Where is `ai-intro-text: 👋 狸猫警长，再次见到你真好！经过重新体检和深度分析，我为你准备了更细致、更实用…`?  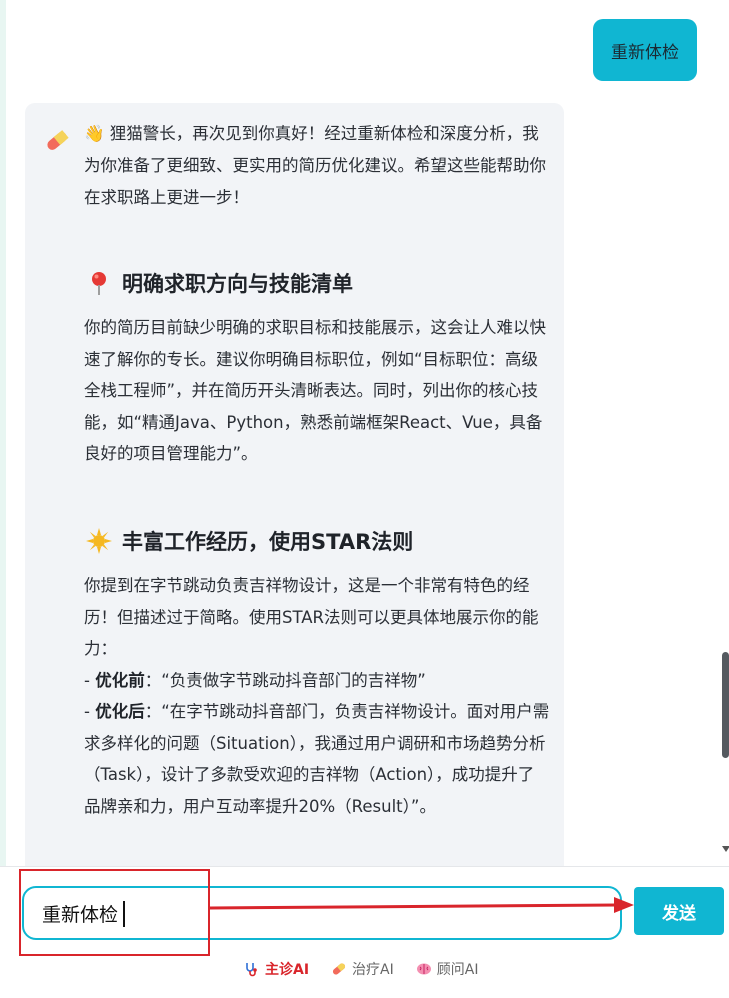
ai-intro-text: 👋 狸猫警长，再次见到你真好！经过重新体检和深度分析，我为你准备了更细致、更实用… is located at coordinates (315, 165).